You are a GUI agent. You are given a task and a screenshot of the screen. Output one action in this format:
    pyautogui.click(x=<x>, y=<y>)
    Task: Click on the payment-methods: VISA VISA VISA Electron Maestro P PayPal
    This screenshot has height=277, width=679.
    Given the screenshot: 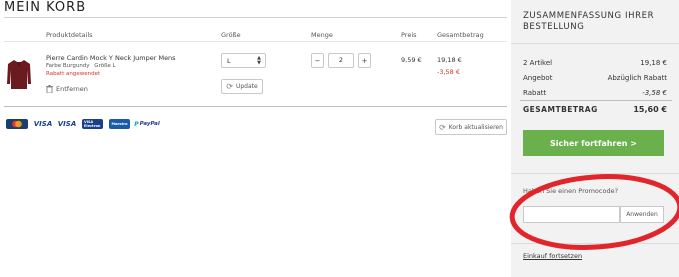 What is the action you would take?
    pyautogui.click(x=83, y=124)
    